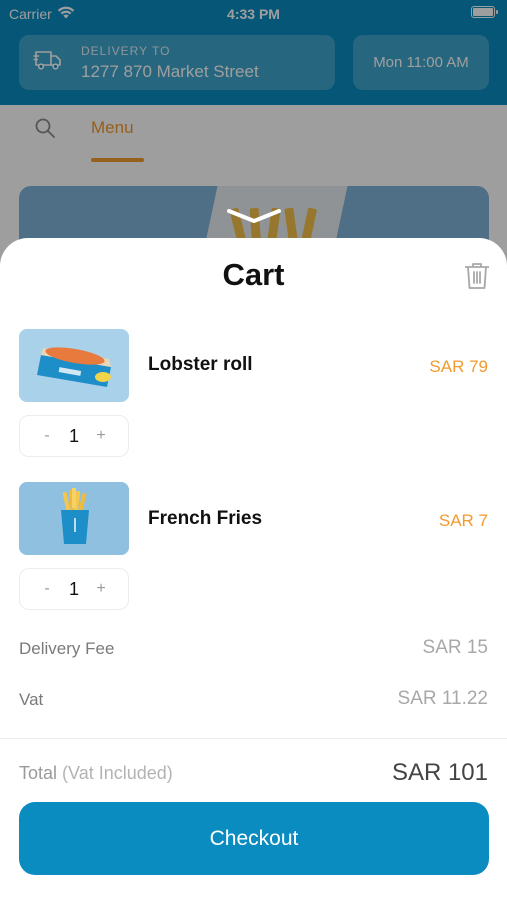  I want to click on total-value: SAR 101, so click(439, 772).